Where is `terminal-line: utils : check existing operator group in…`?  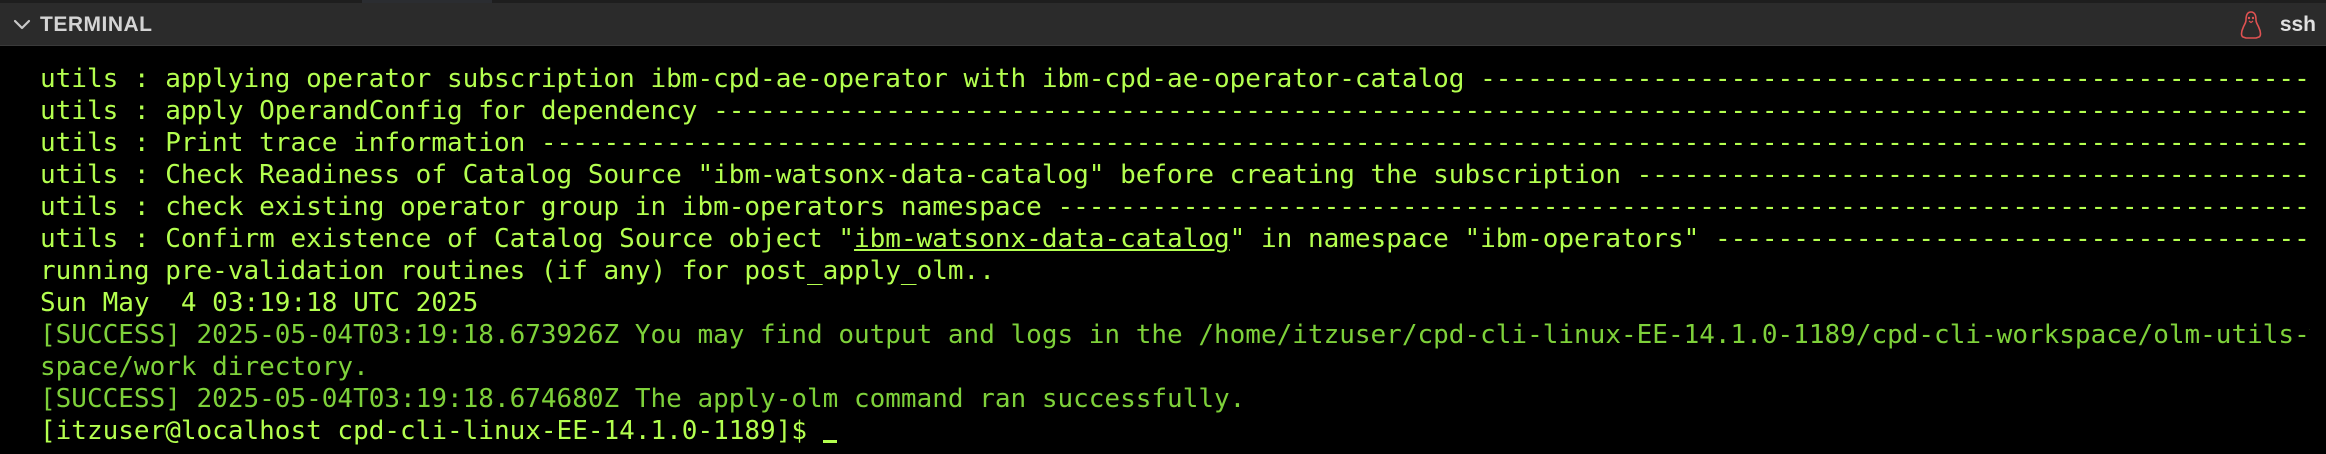 terminal-line: utils : check existing operator group in… is located at coordinates (1175, 207).